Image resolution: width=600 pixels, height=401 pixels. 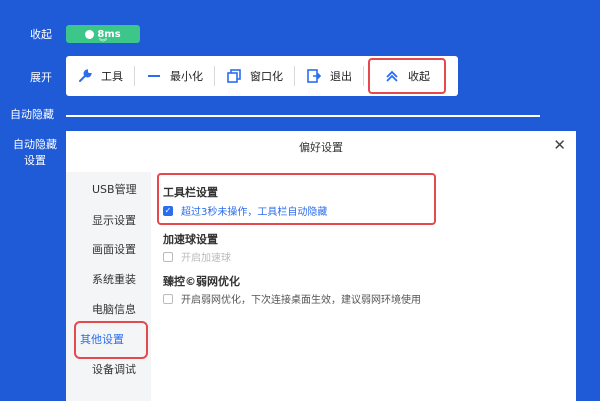 I want to click on label-auto-hide: 自动隐藏, so click(x=32, y=114).